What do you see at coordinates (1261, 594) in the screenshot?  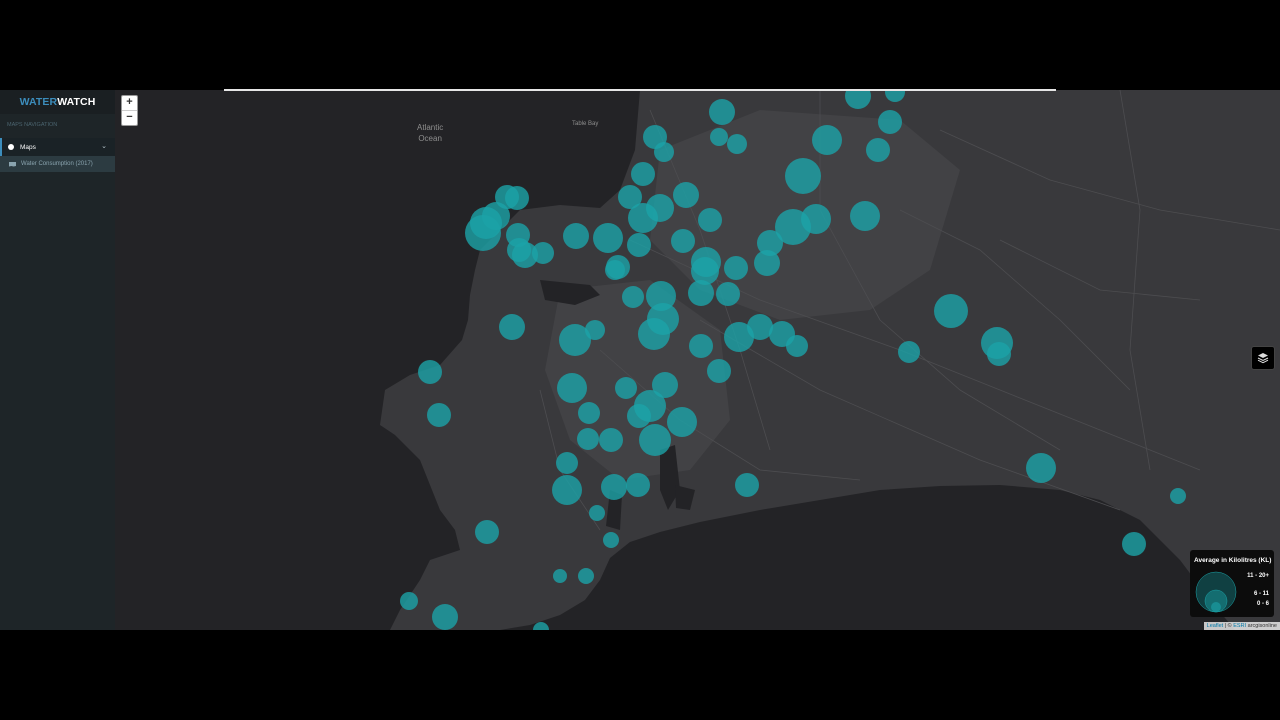 I see `legend-class-medium: 6 - 11` at bounding box center [1261, 594].